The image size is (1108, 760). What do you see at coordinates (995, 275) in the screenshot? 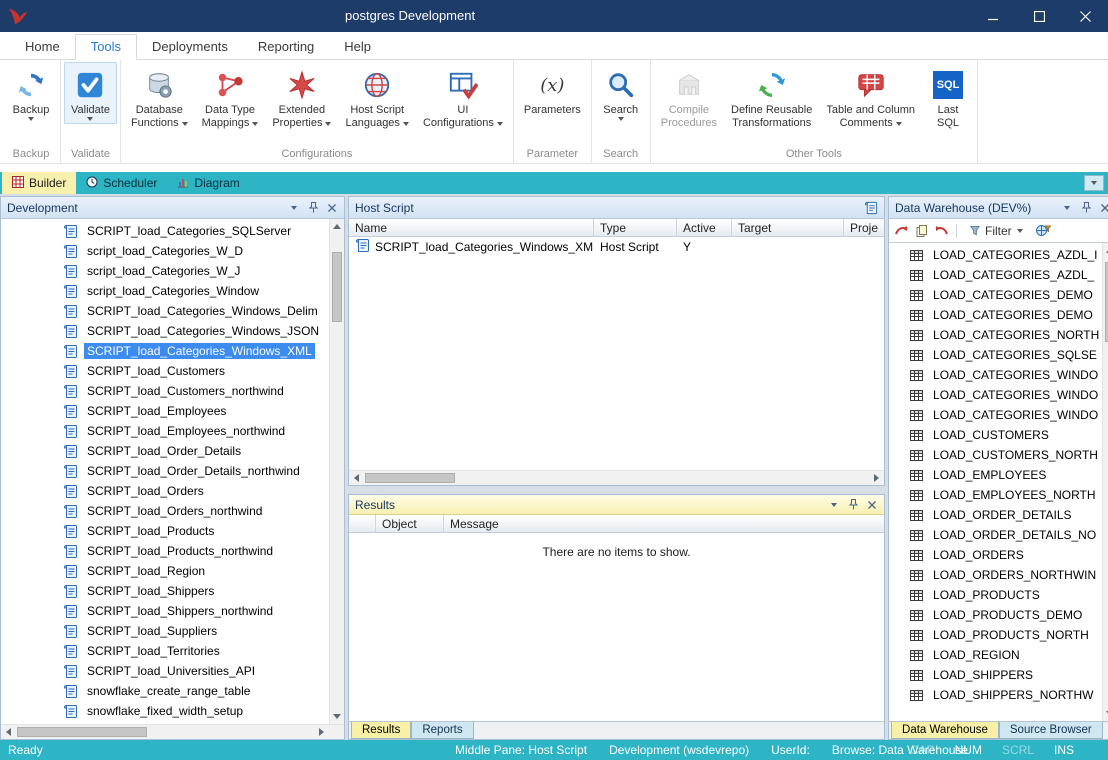
I see `table-tree-item: LOAD_CATEGORIES_AZDL_` at bounding box center [995, 275].